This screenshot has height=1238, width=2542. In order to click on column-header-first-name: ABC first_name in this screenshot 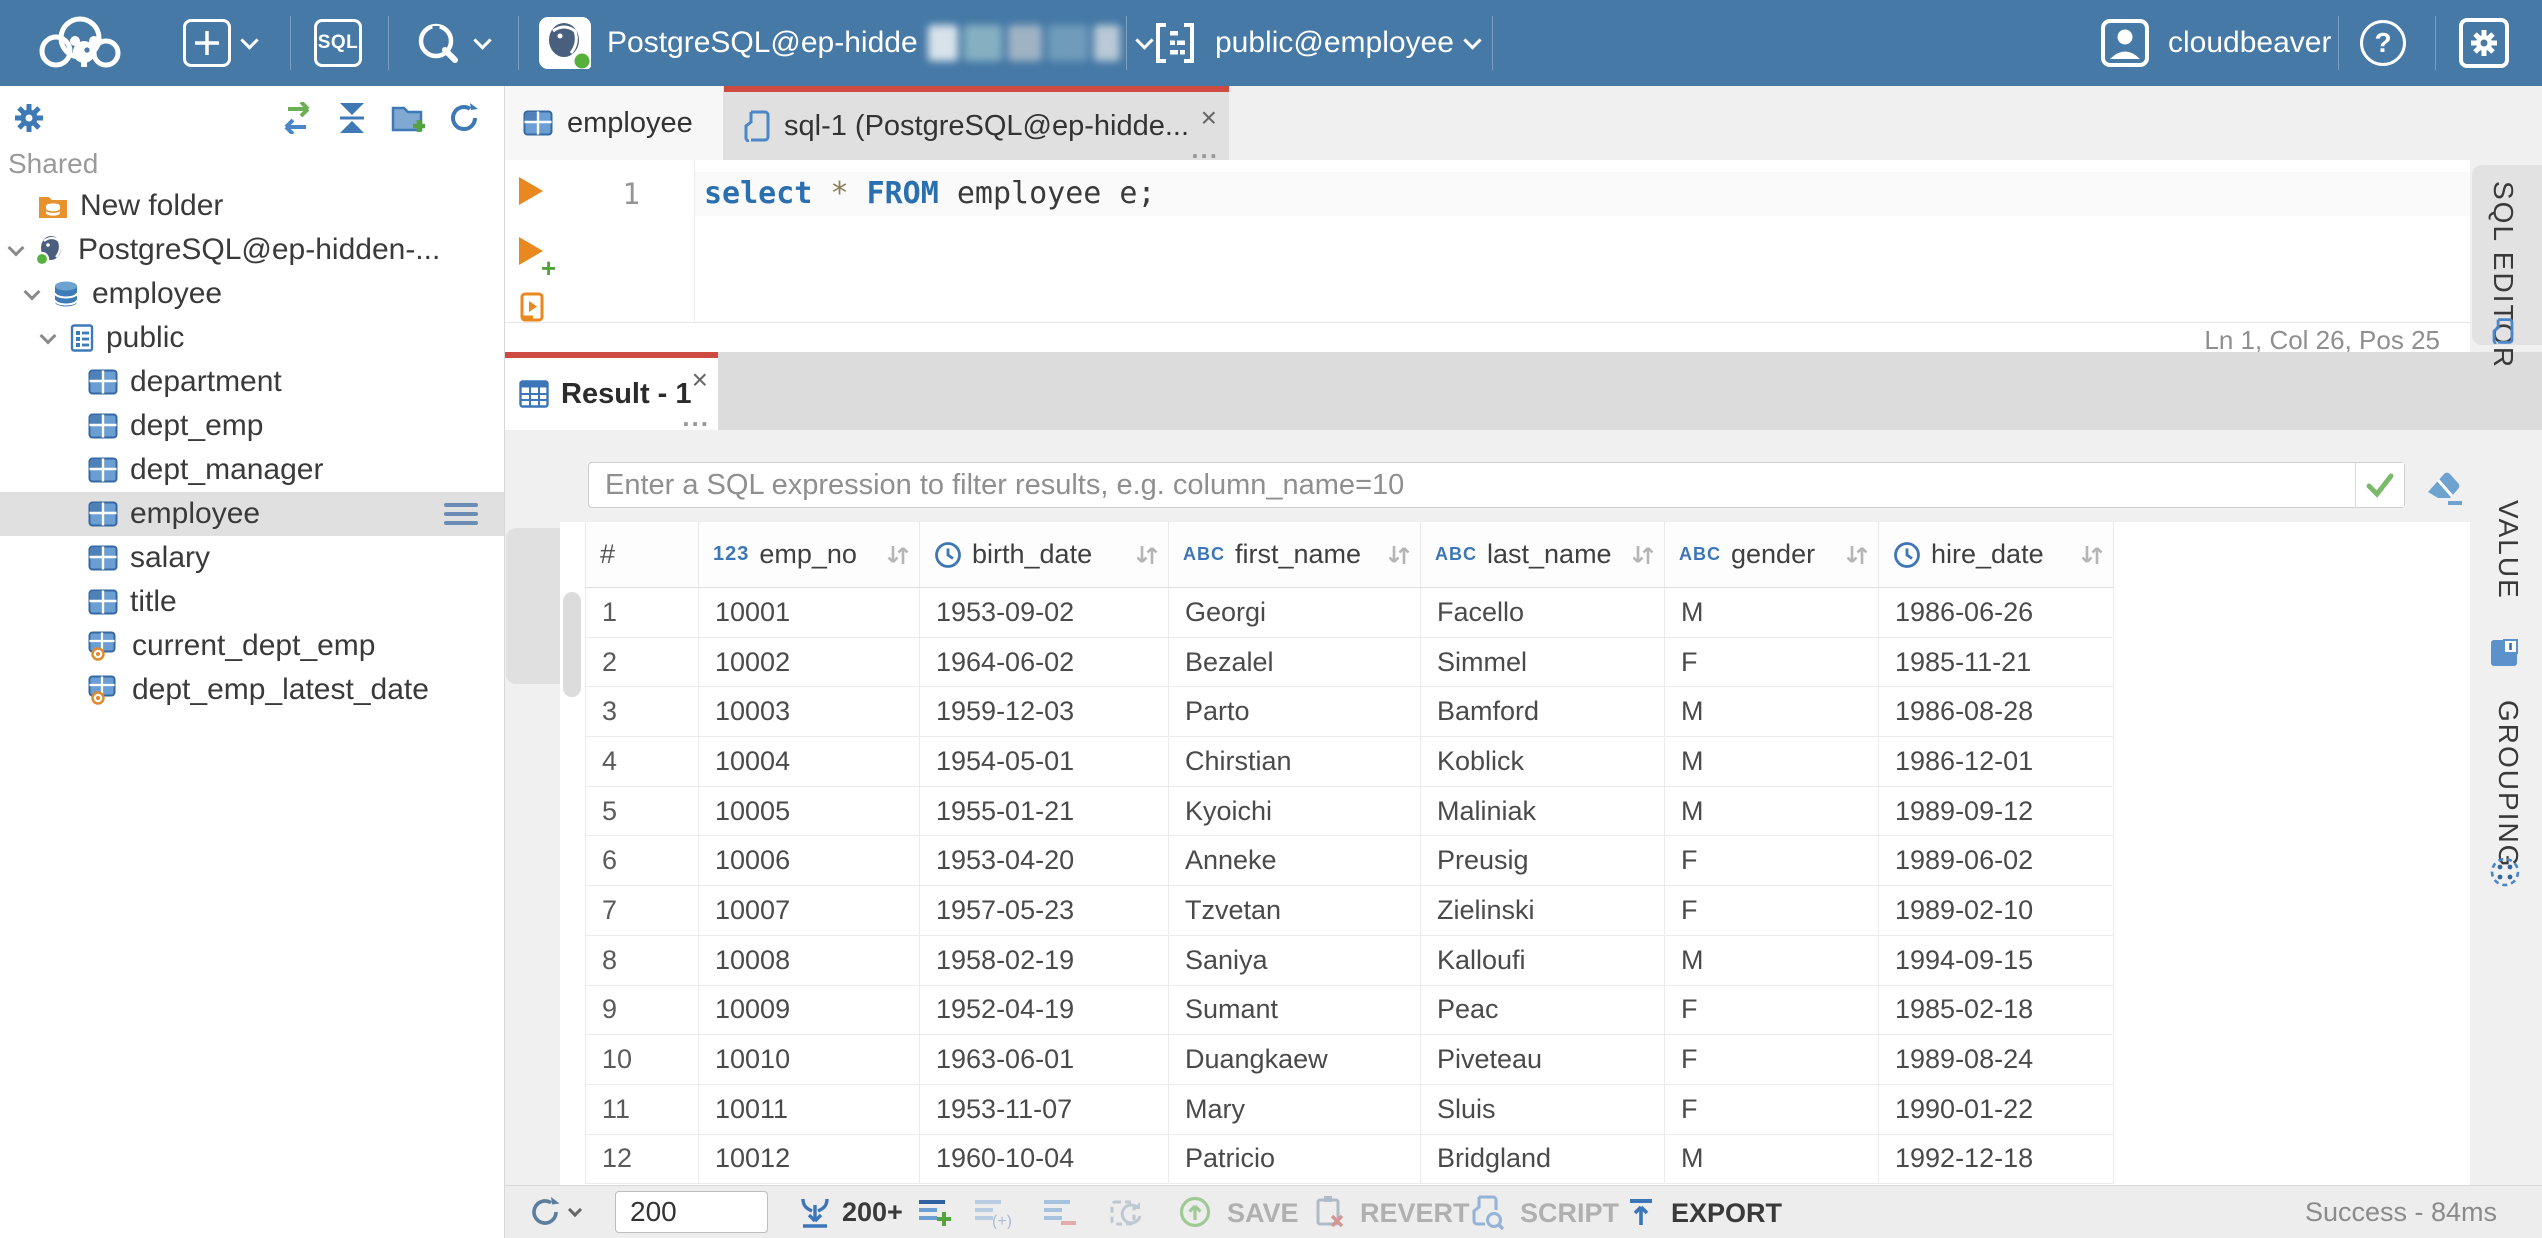, I will do `click(1295, 555)`.